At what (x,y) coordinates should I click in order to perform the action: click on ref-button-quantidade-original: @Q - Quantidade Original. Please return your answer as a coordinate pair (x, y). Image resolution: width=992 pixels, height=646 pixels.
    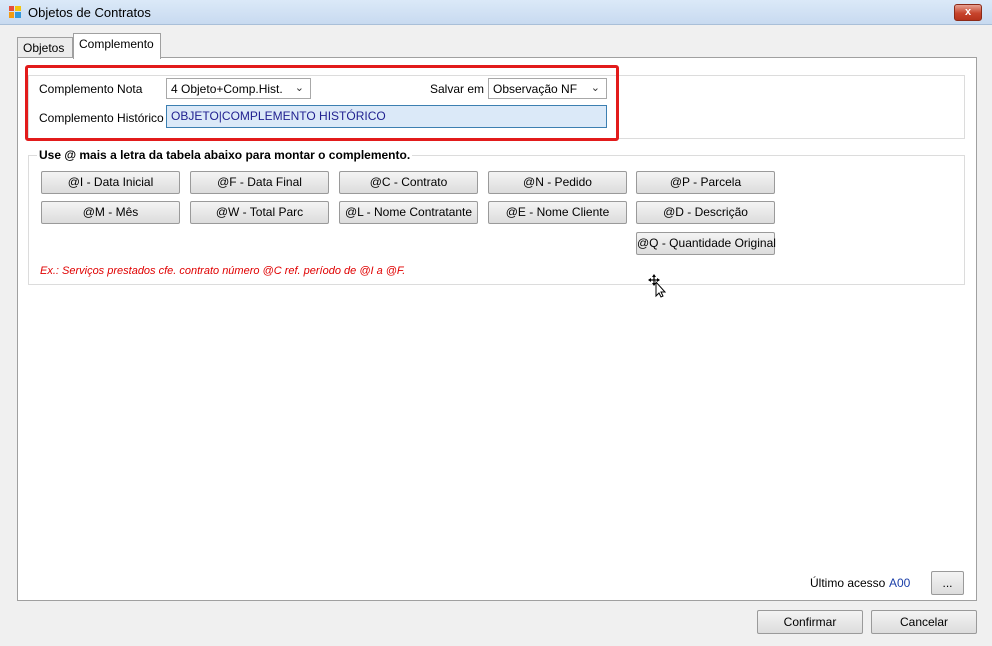
    Looking at the image, I should click on (706, 243).